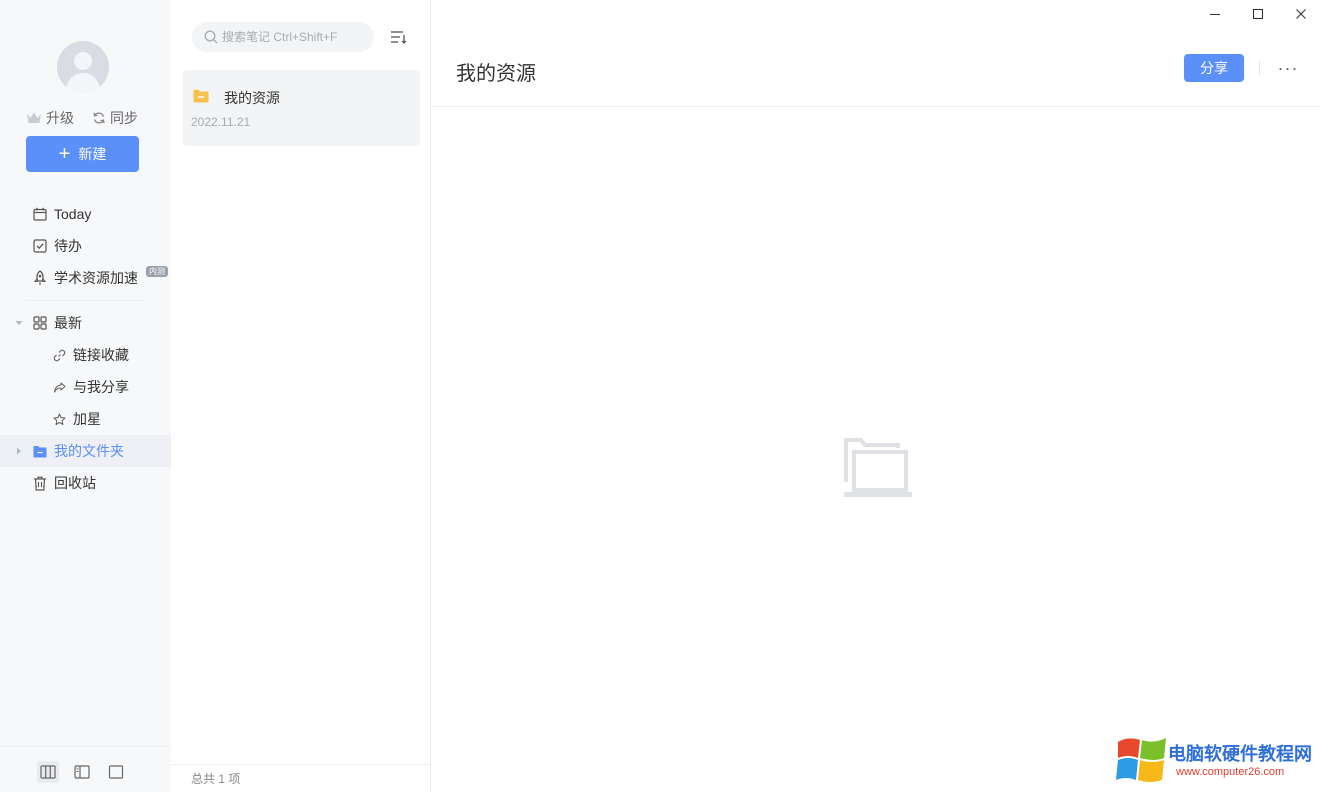 This screenshot has height=792, width=1320. I want to click on nav-label-shared: 与我分享, so click(101, 387).